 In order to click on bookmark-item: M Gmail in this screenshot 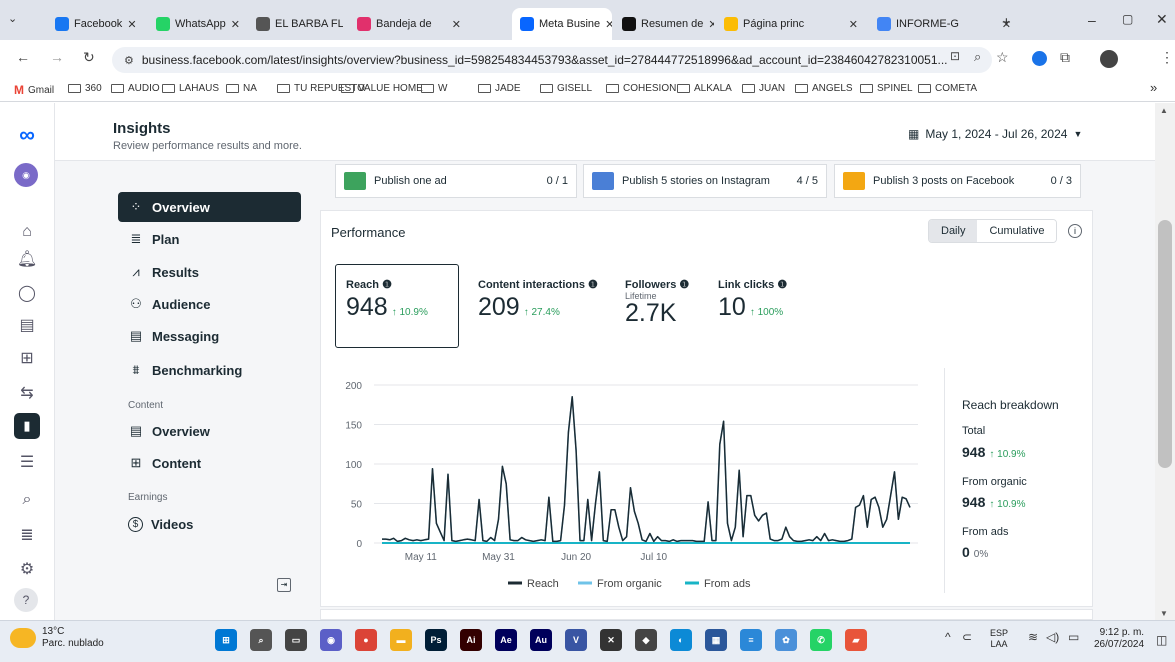, I will do `click(34, 90)`.